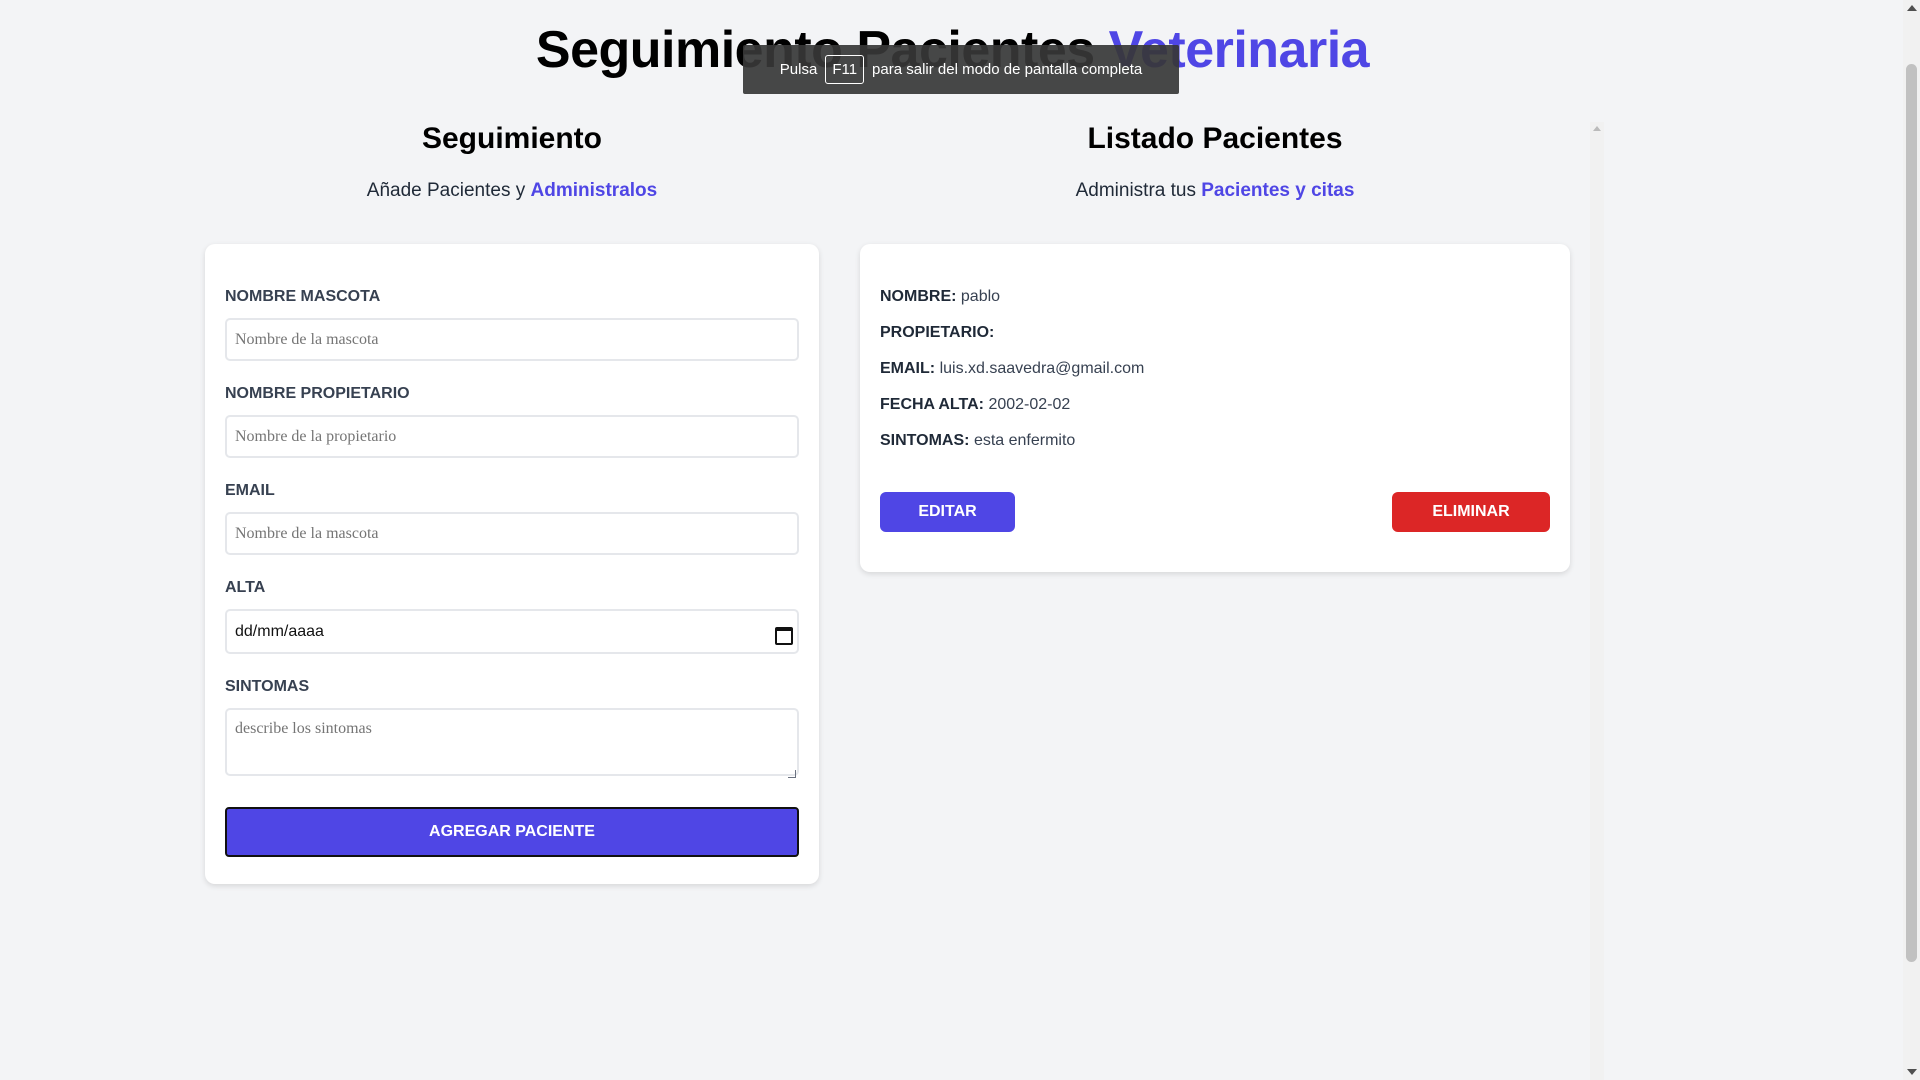 This screenshot has height=1080, width=1920. Describe the element at coordinates (1912, 1072) in the screenshot. I see `scroll-down-arrow-icon` at that location.